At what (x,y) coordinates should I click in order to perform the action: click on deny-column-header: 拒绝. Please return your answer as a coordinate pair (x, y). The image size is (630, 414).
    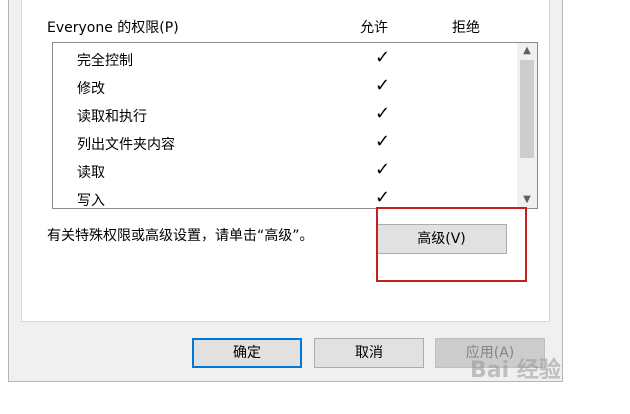
    Looking at the image, I should click on (466, 28).